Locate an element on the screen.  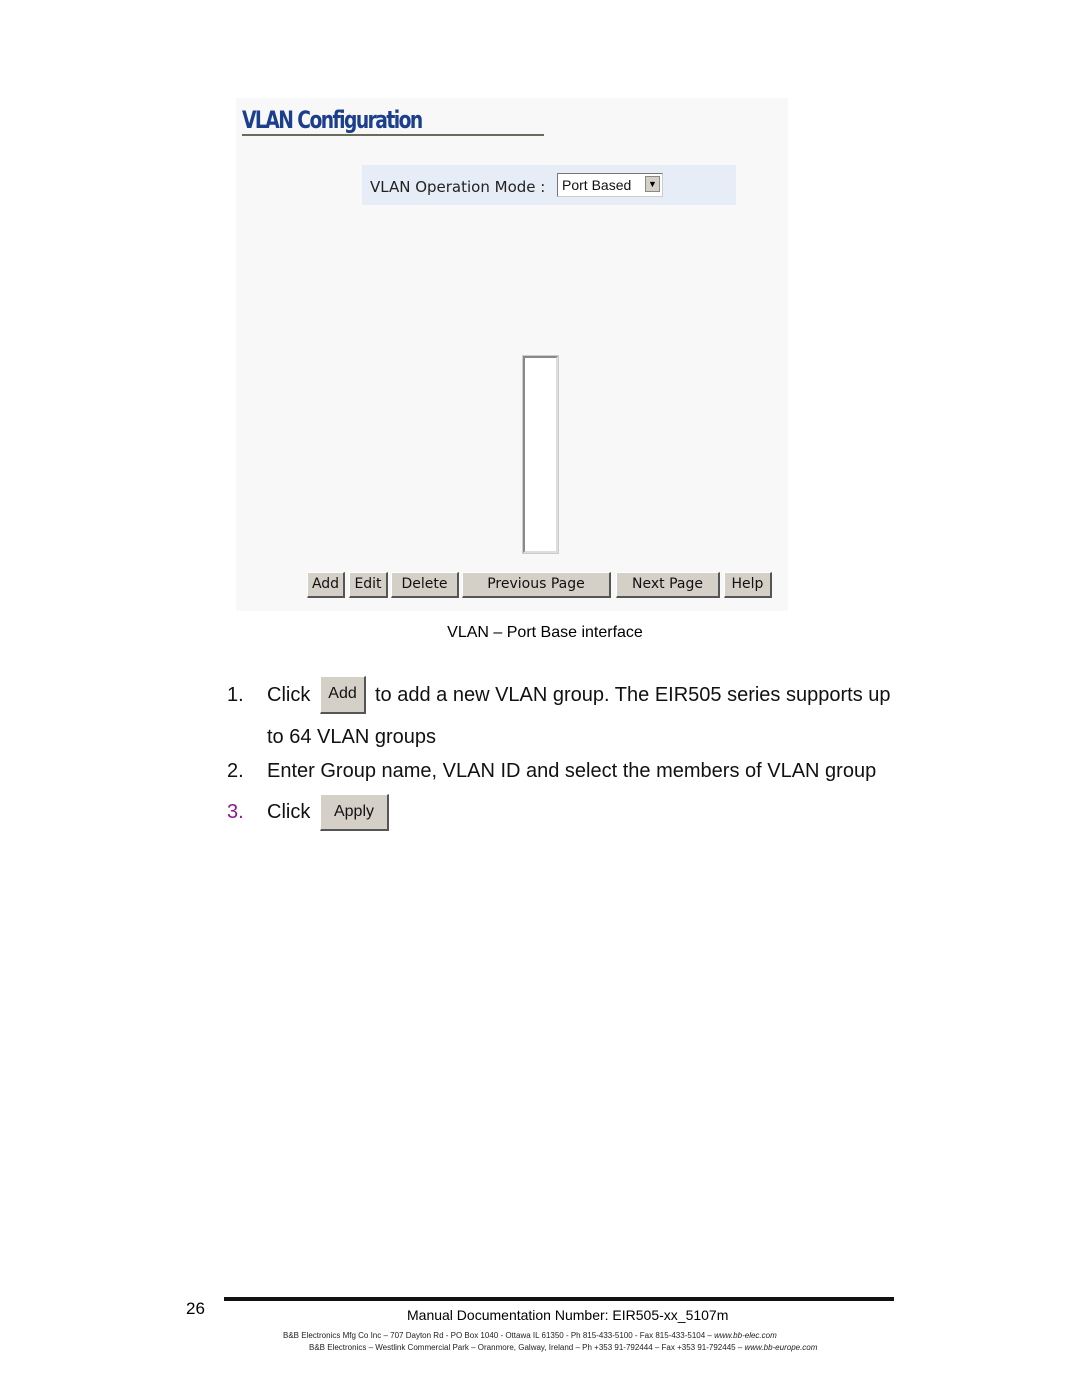
vlan-list is located at coordinates (540, 454).